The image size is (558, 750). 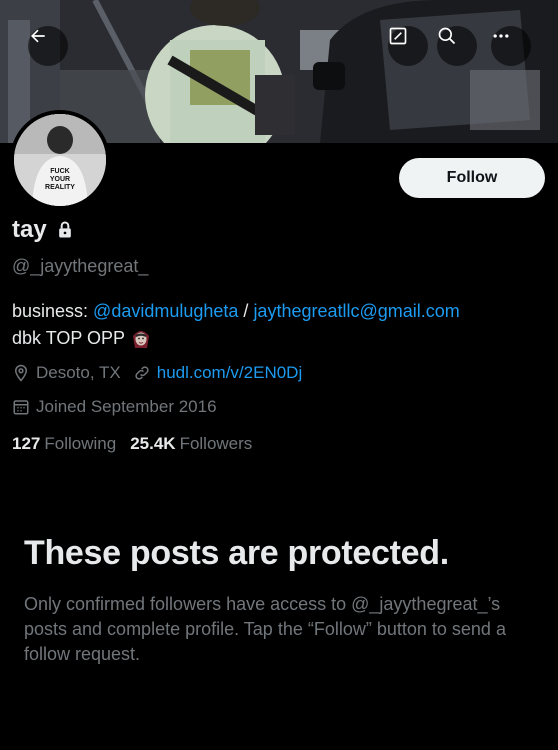 I want to click on followers-label: Followers, so click(x=216, y=443).